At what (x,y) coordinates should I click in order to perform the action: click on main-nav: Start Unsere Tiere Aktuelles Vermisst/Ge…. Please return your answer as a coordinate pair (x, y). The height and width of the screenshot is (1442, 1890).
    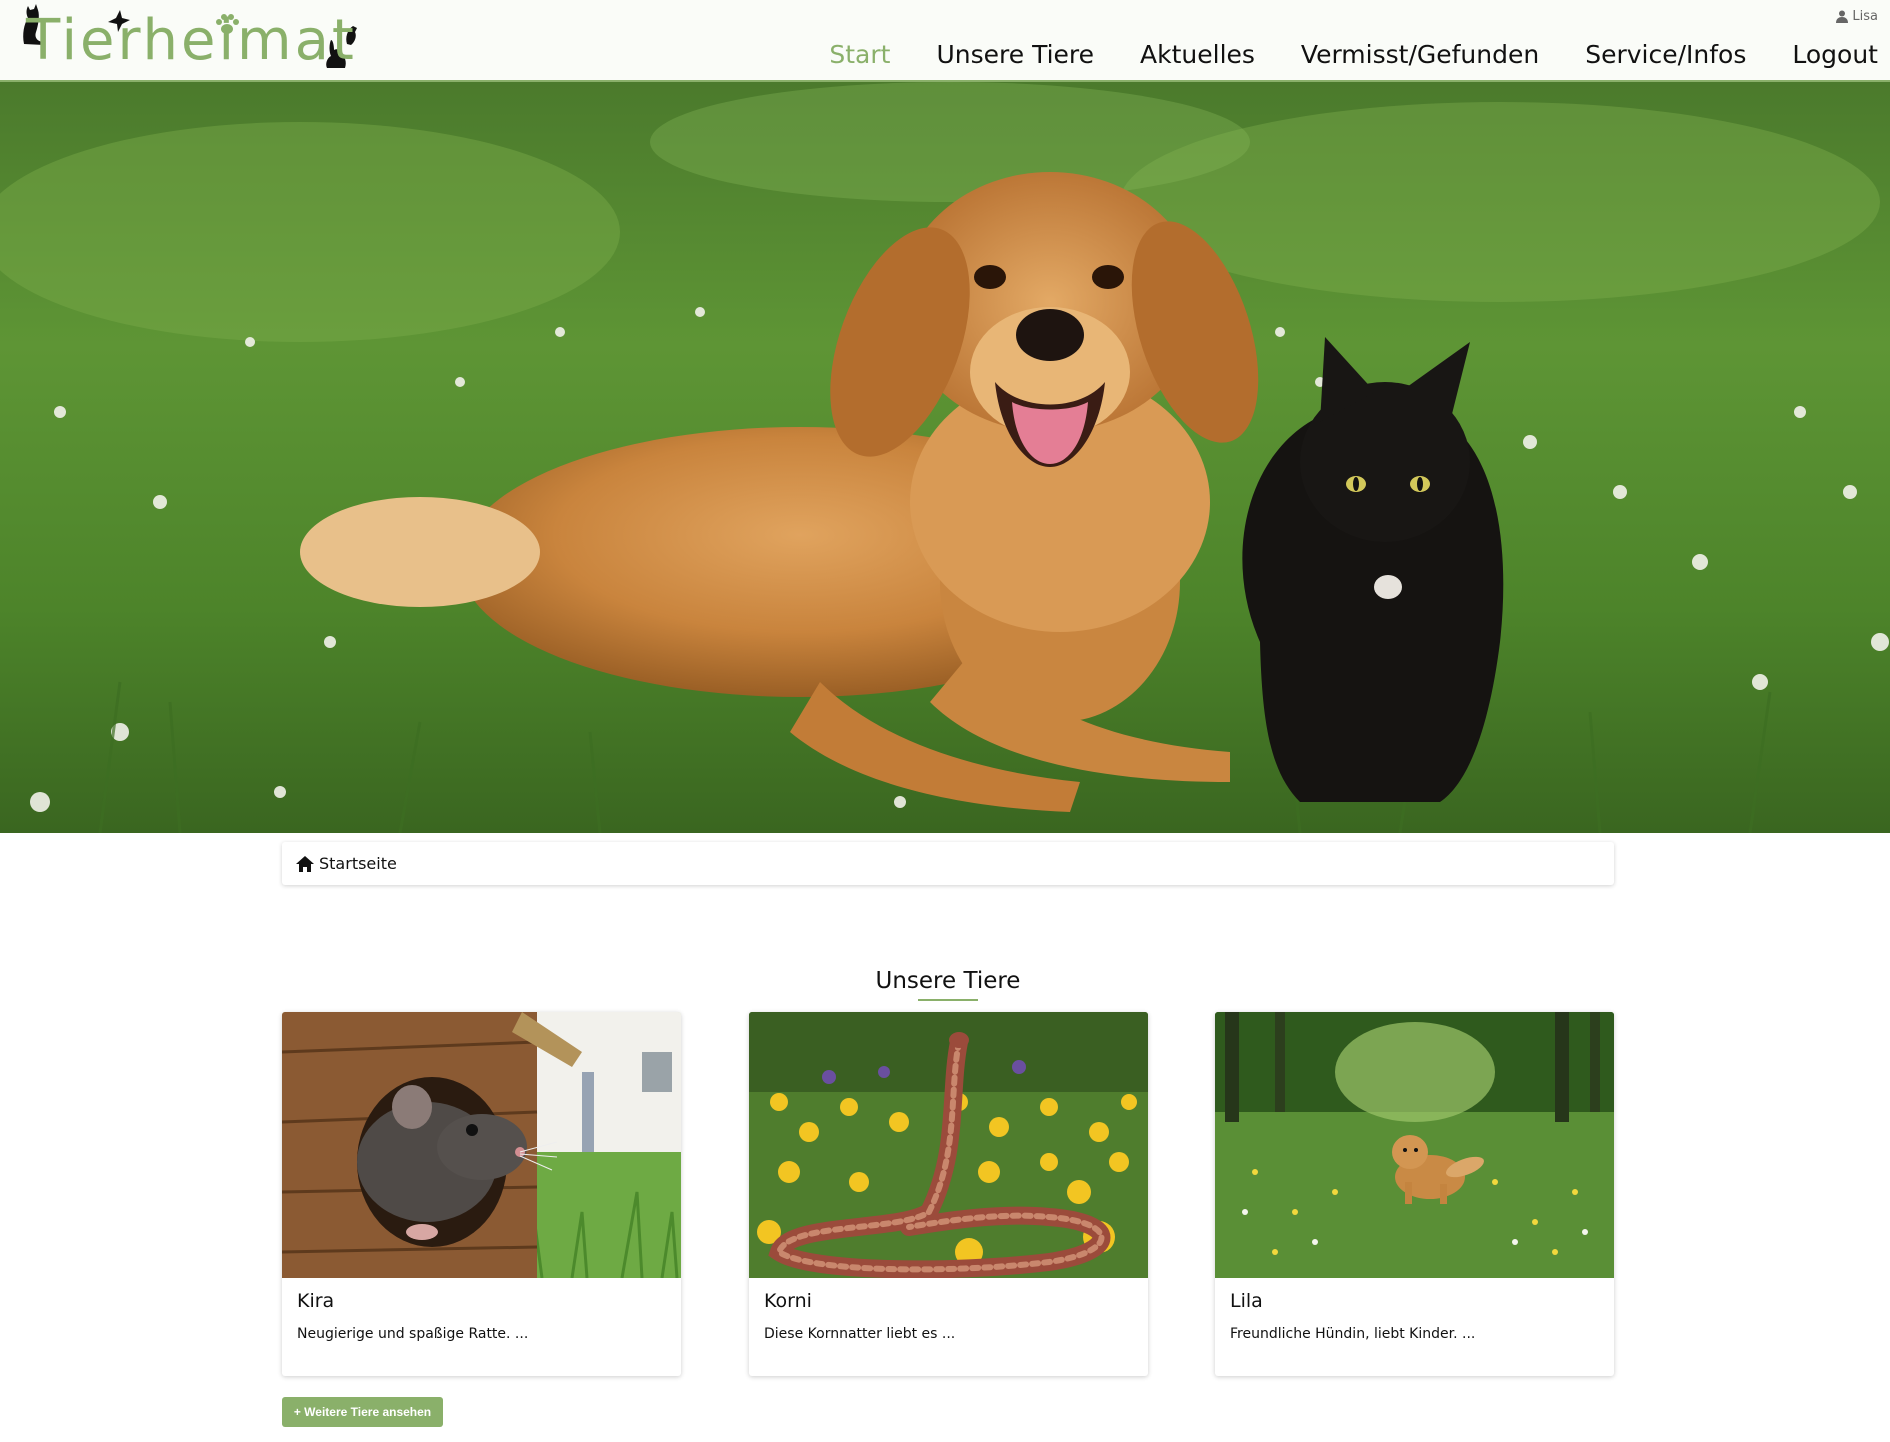
    Looking at the image, I should click on (1336, 54).